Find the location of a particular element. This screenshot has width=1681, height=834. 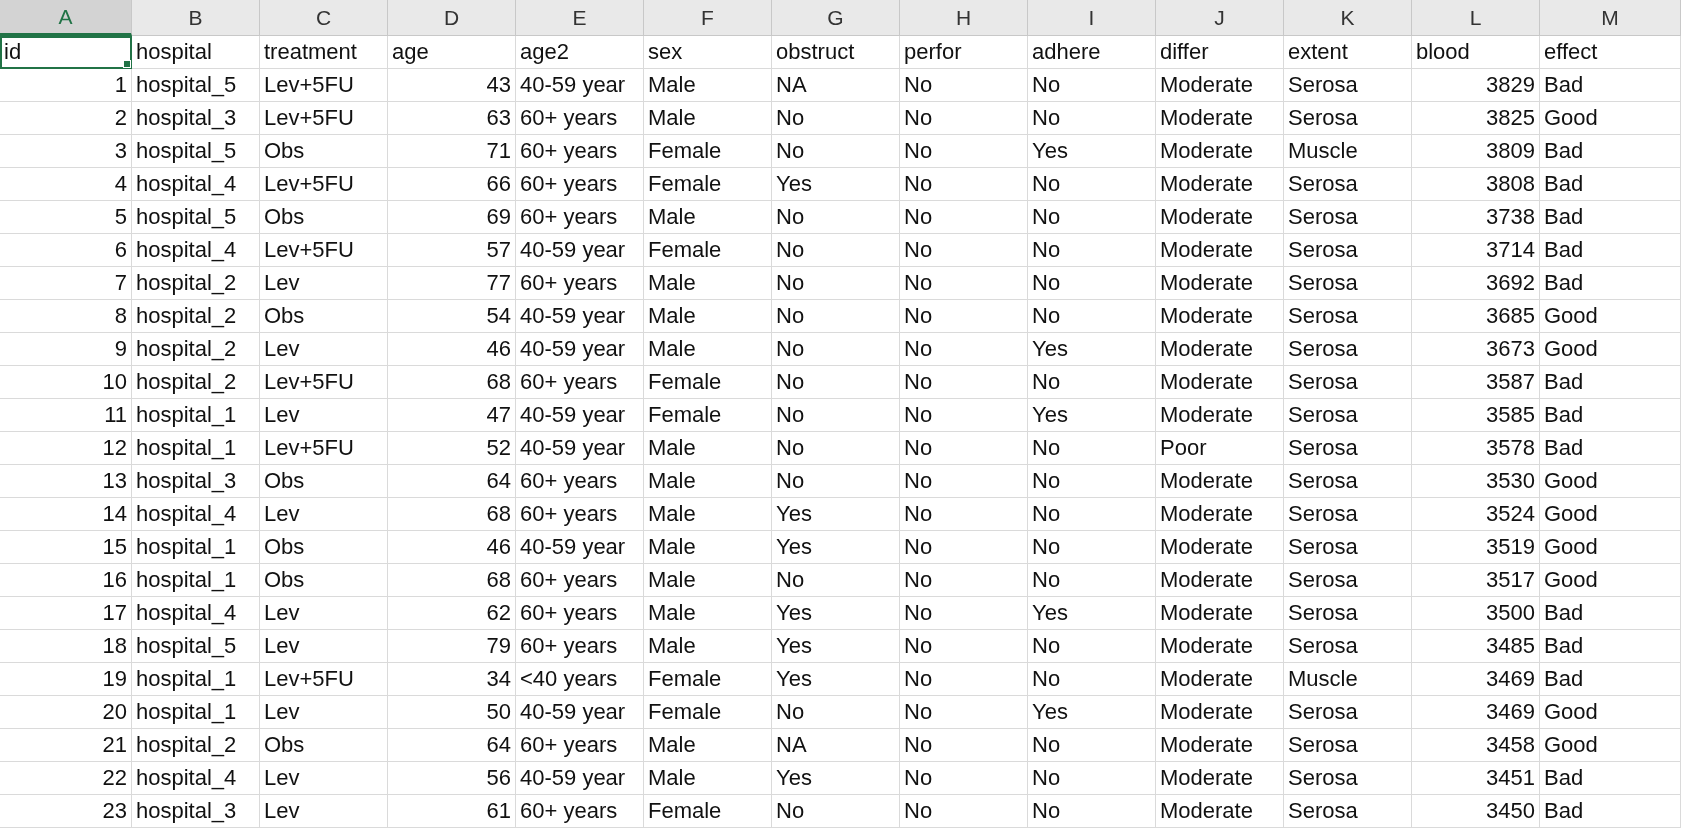

column-header: A is located at coordinates (66, 18).